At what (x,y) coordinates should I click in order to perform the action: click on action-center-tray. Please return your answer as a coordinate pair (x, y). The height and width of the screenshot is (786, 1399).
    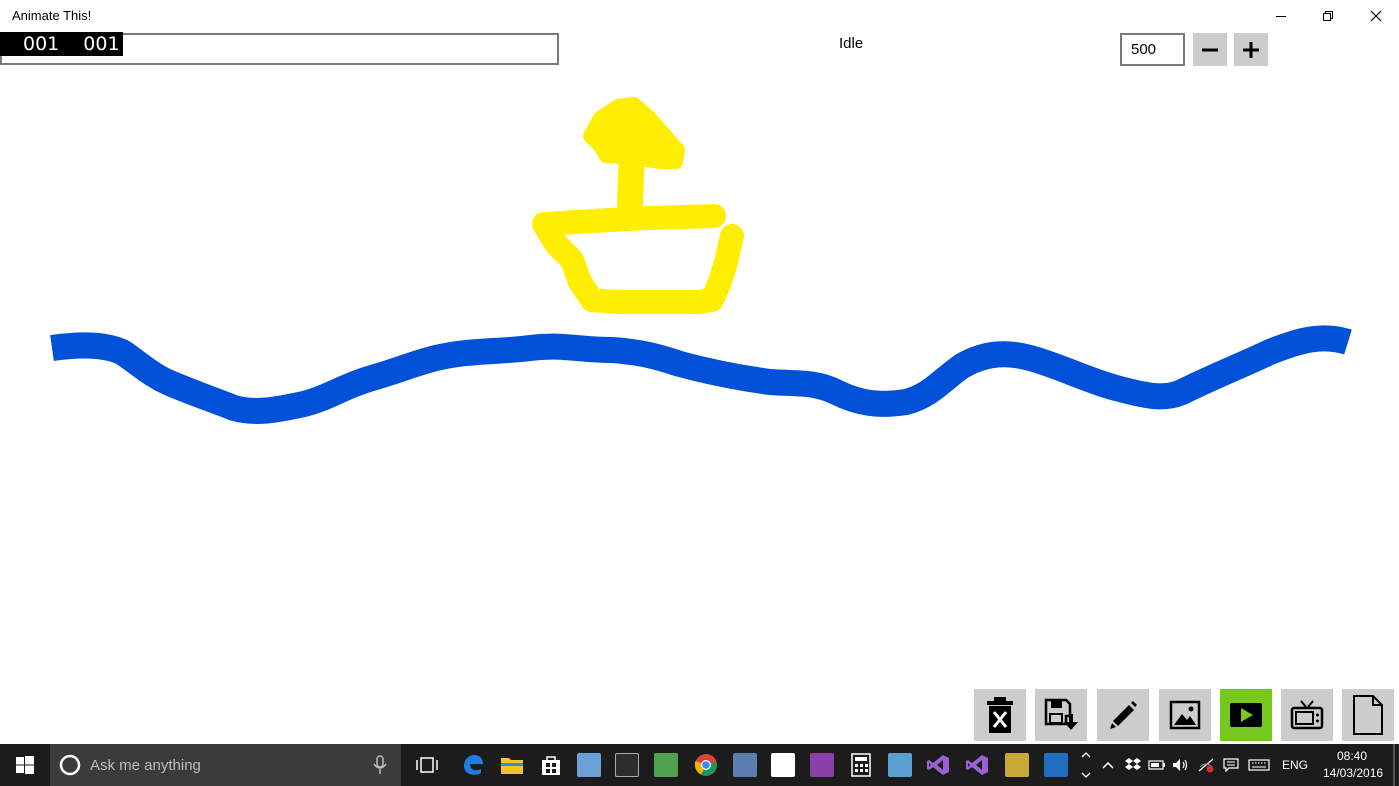
    Looking at the image, I should click on (1231, 765).